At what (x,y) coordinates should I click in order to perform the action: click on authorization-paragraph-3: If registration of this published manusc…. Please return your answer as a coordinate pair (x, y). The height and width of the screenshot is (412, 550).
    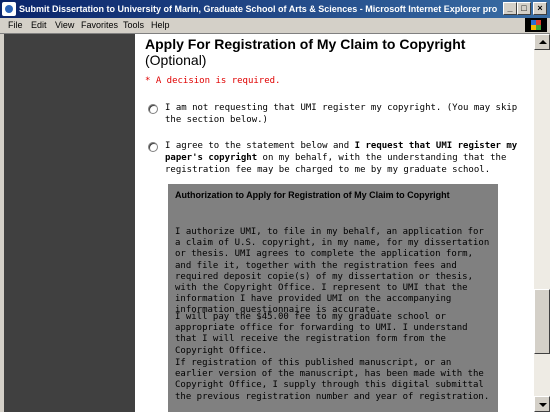
    Looking at the image, I should click on (332, 380).